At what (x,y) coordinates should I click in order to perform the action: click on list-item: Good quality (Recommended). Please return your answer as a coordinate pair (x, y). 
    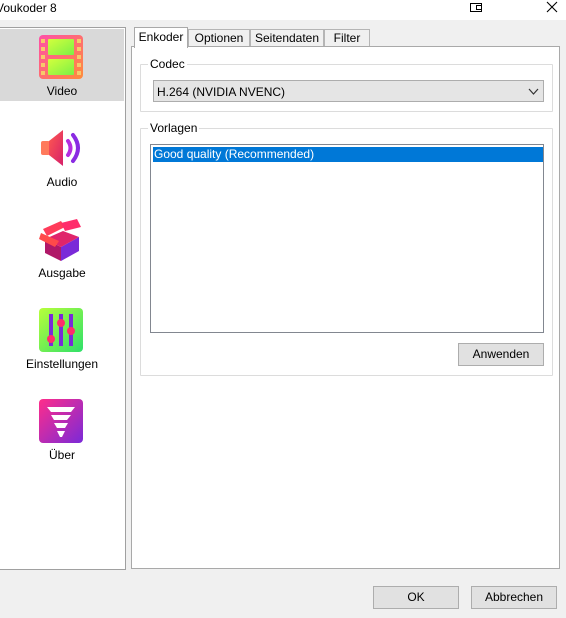
    Looking at the image, I should click on (348, 154).